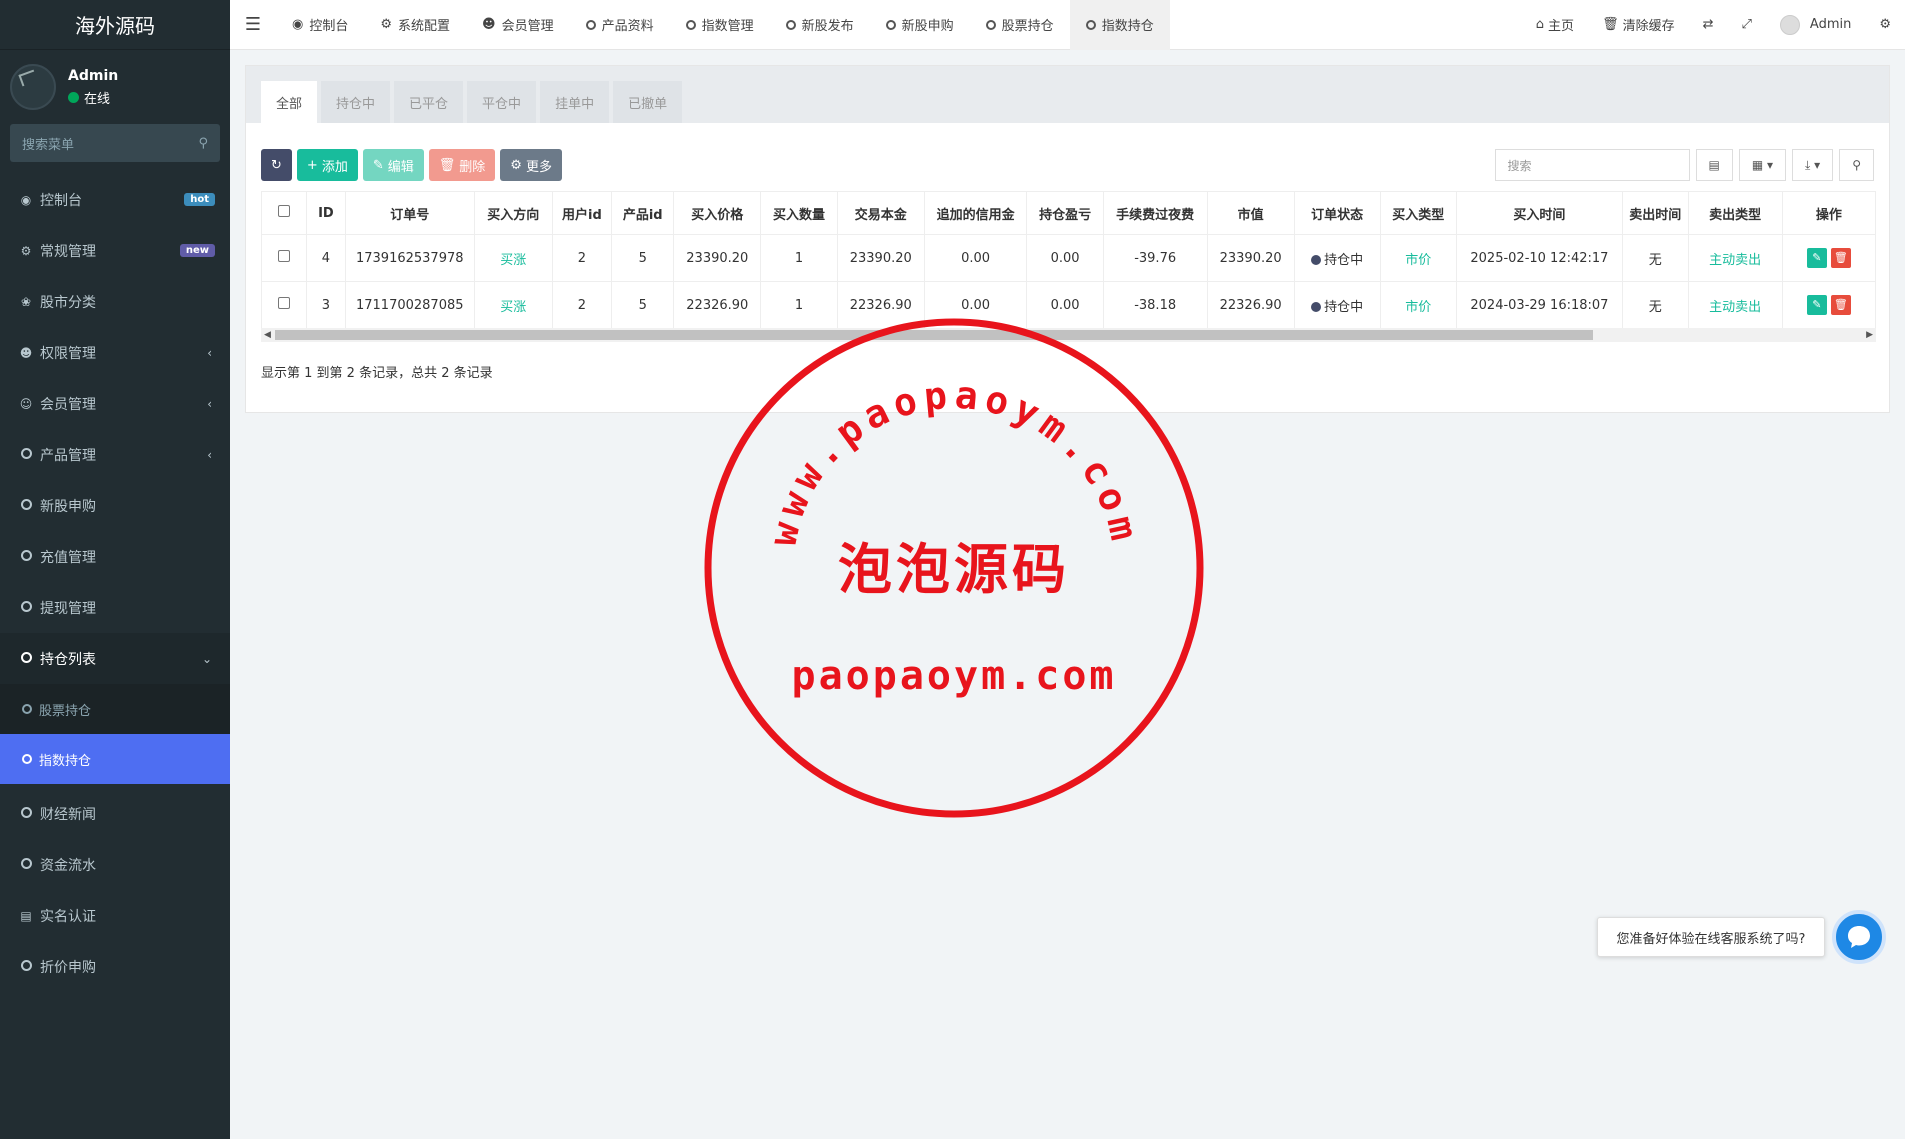 This screenshot has width=1905, height=1139. What do you see at coordinates (320, 25) in the screenshot?
I see `tab-dashboard: ◉ 控制台` at bounding box center [320, 25].